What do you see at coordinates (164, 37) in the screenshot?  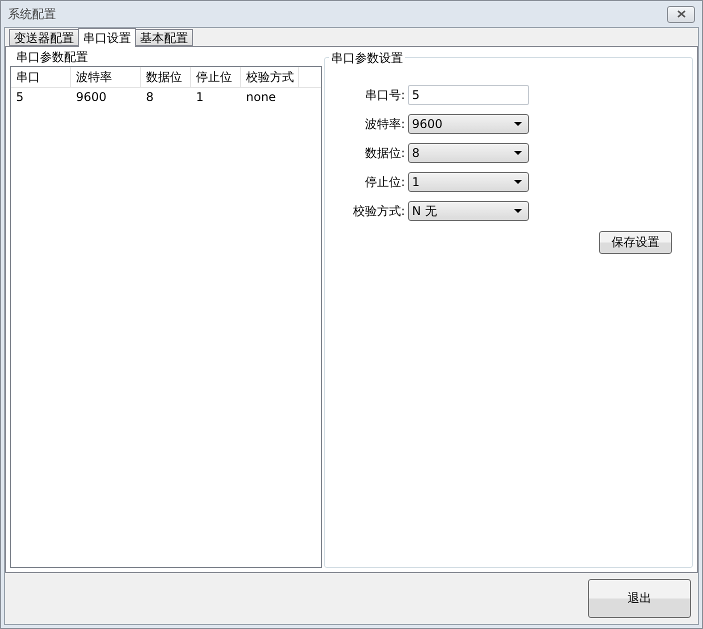 I see `tab: 基本配置` at bounding box center [164, 37].